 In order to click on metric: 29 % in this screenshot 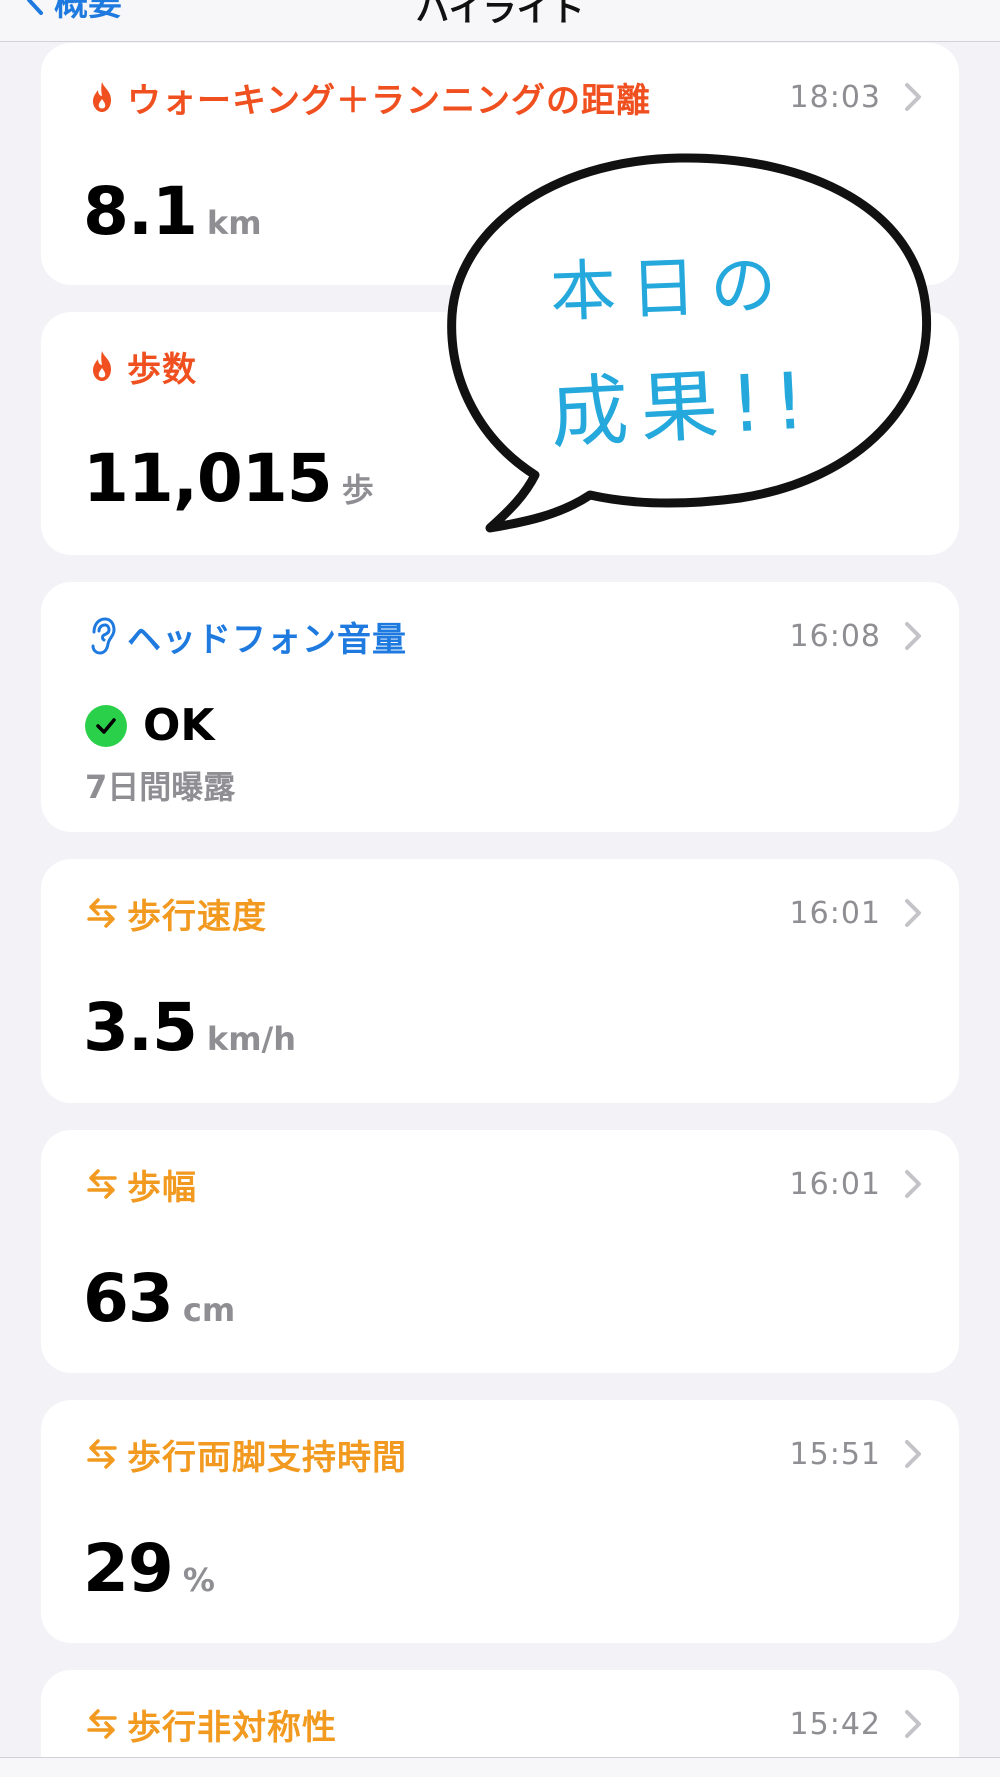, I will do `click(149, 1568)`.